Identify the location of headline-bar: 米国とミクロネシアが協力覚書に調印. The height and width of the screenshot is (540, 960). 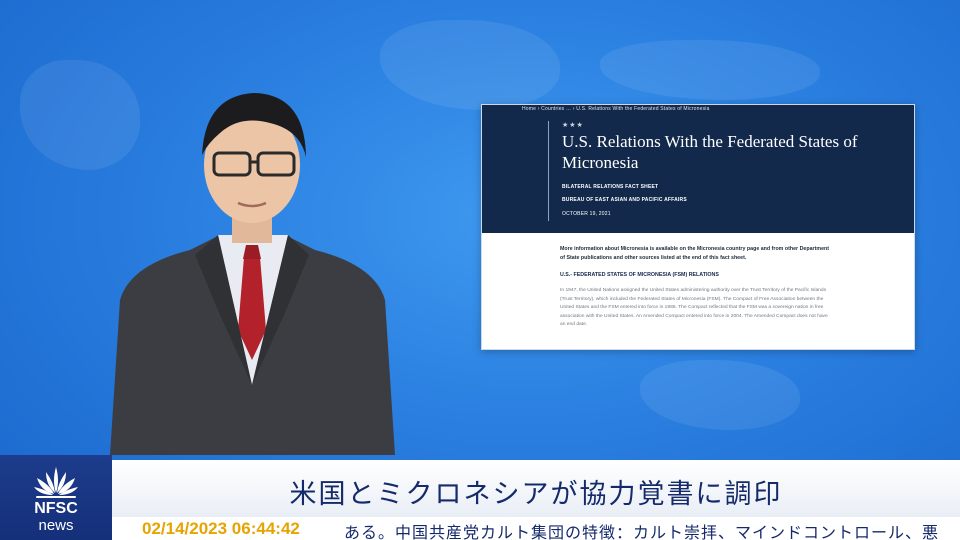
(536, 488).